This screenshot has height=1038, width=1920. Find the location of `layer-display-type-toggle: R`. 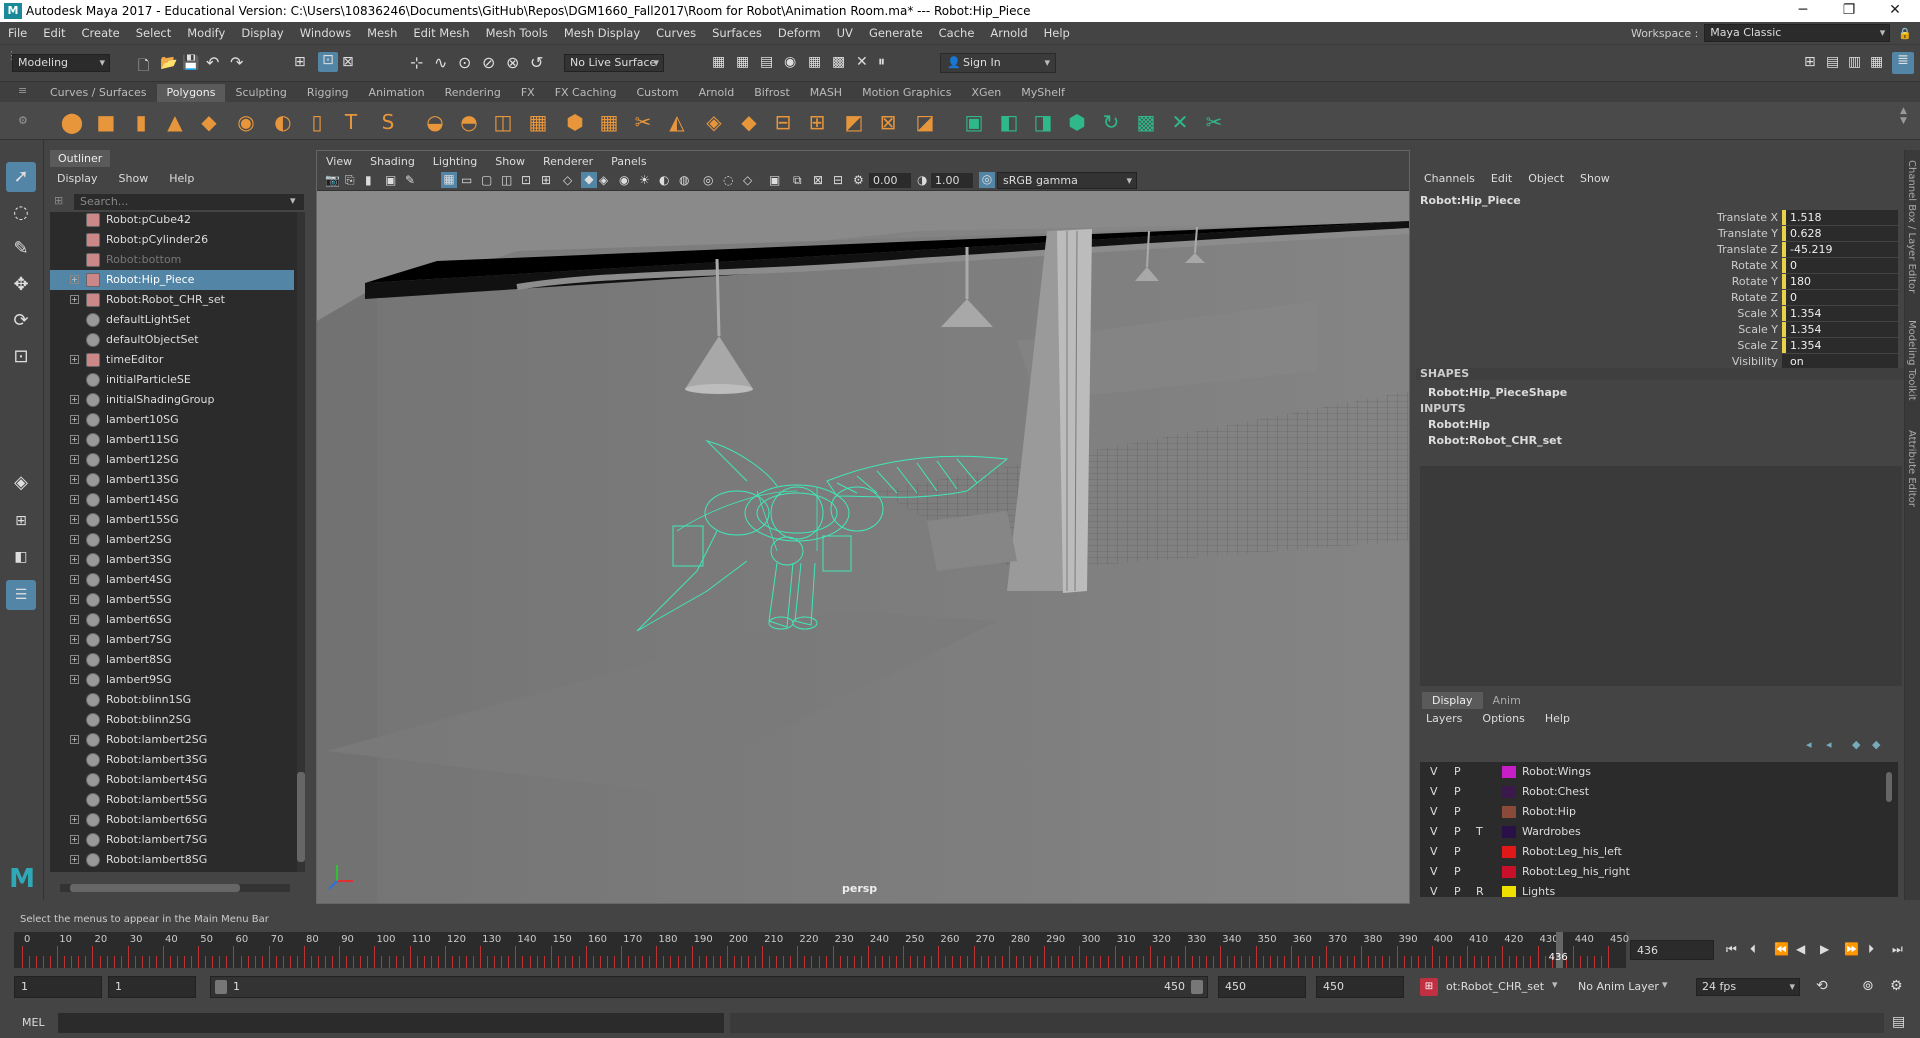

layer-display-type-toggle: R is located at coordinates (1480, 889).